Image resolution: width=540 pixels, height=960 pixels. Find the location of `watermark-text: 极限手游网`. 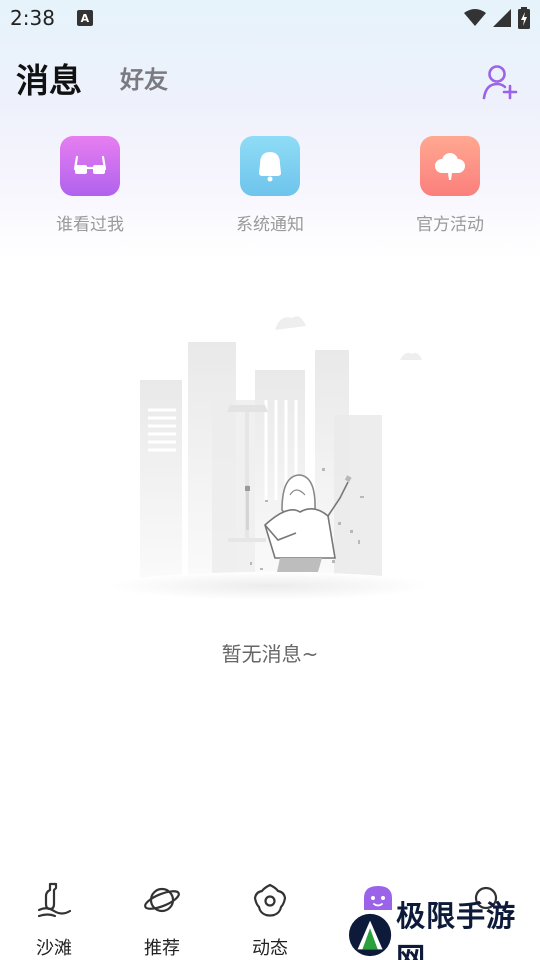

watermark-text: 极限手游网 is located at coordinates (456, 929).